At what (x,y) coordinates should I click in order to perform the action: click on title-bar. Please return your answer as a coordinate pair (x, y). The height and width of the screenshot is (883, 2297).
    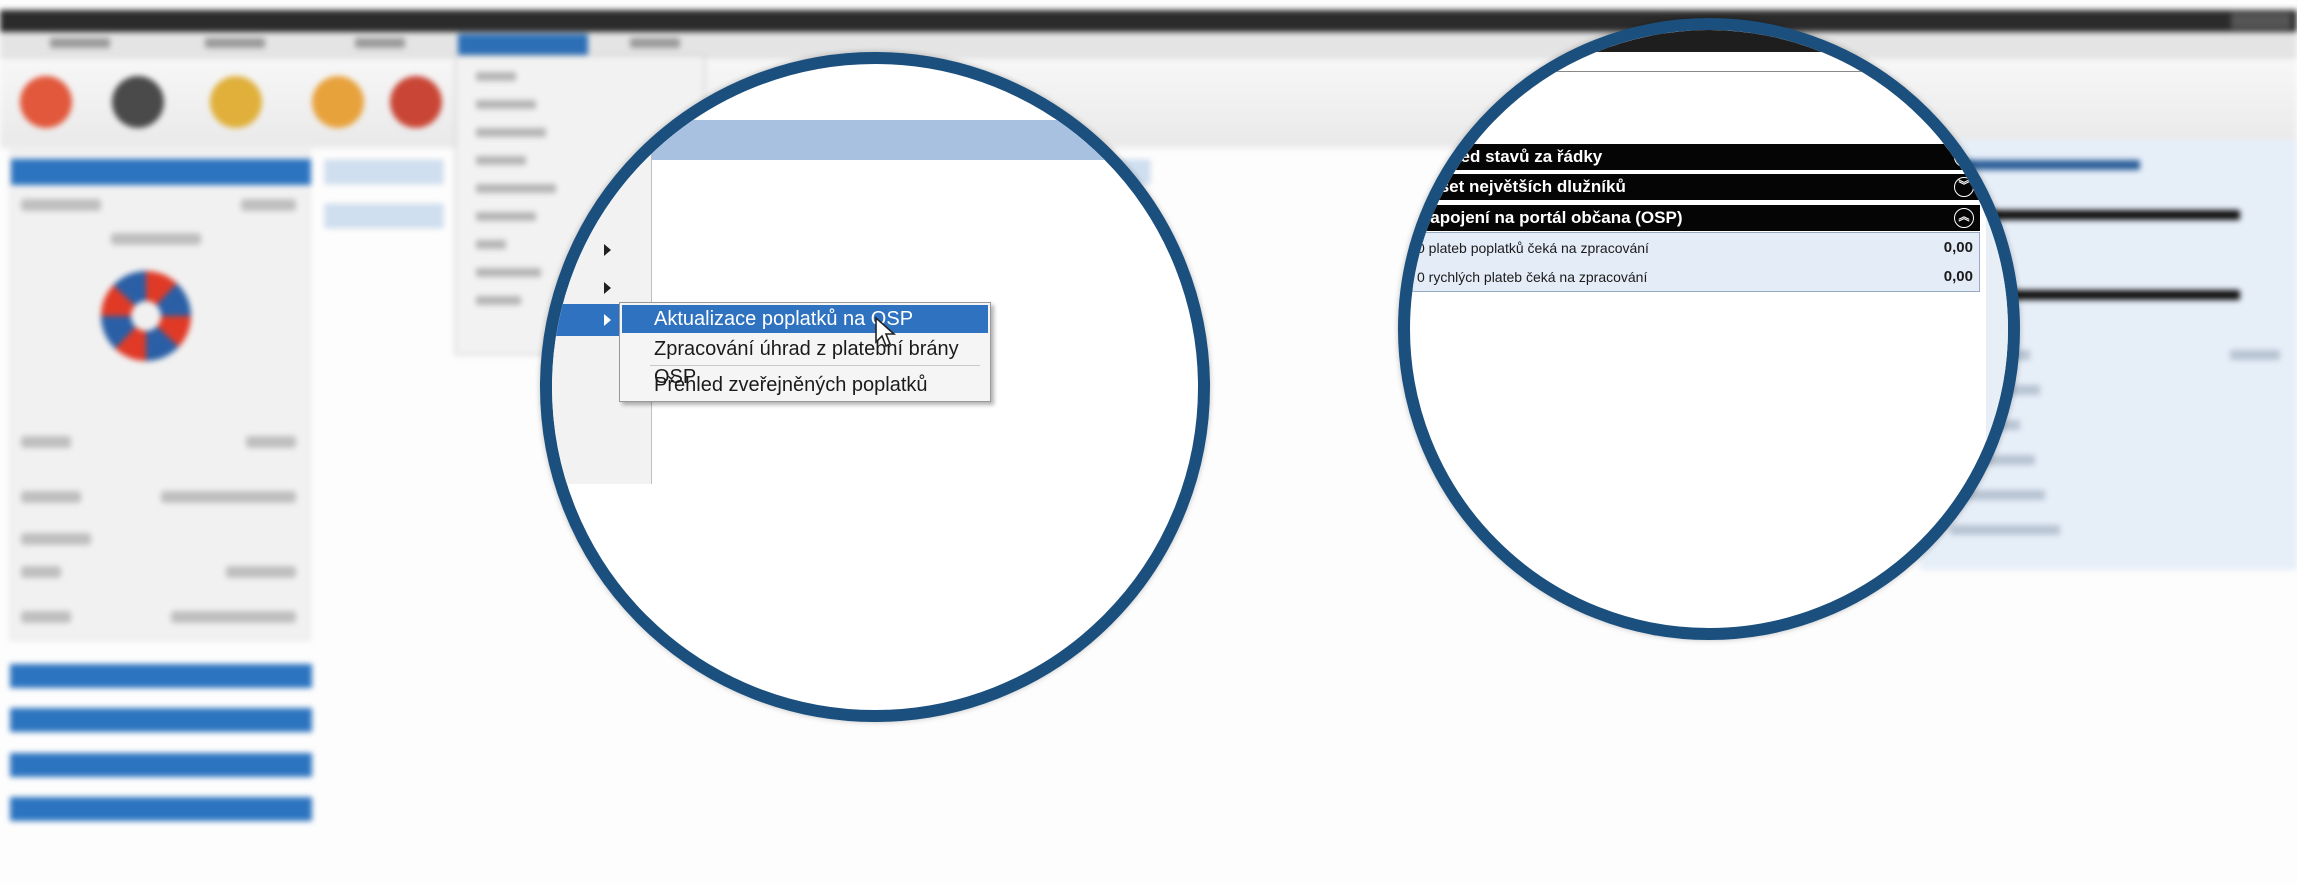
    Looking at the image, I should click on (1148, 21).